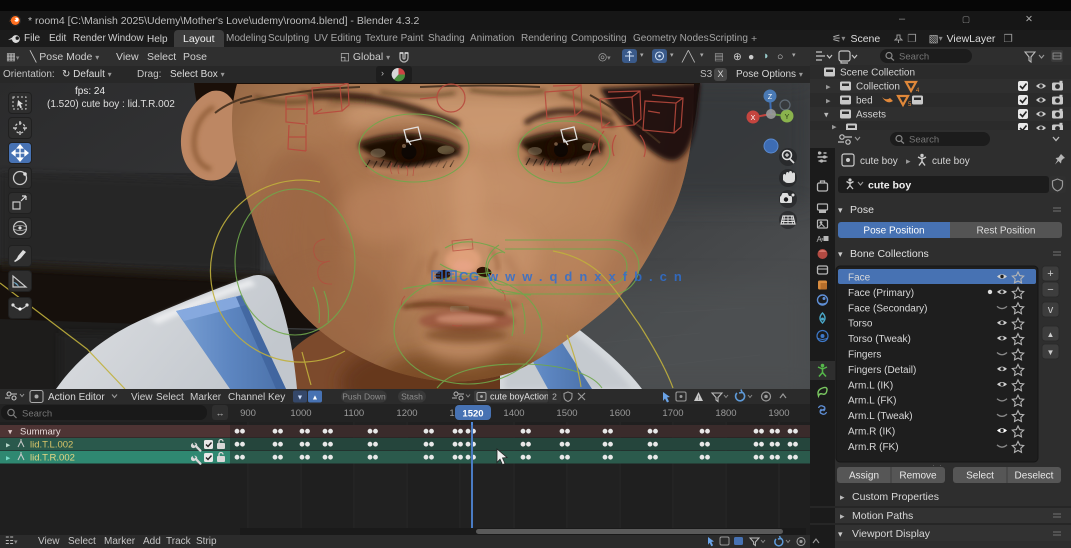  What do you see at coordinates (472, 414) in the screenshot?
I see `svg-text: 1520` at bounding box center [472, 414].